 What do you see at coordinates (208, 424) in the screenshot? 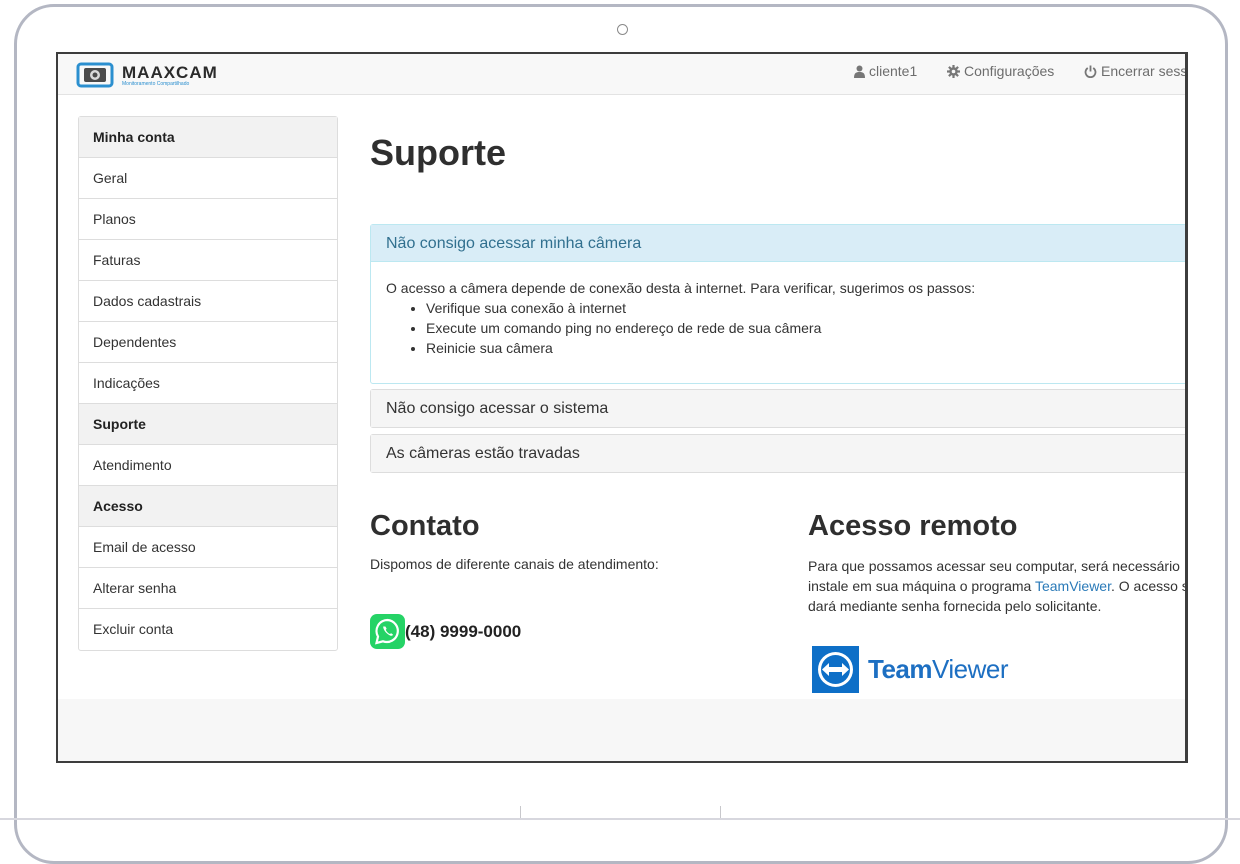
I see `sidebar-header-suporte: Suporte` at bounding box center [208, 424].